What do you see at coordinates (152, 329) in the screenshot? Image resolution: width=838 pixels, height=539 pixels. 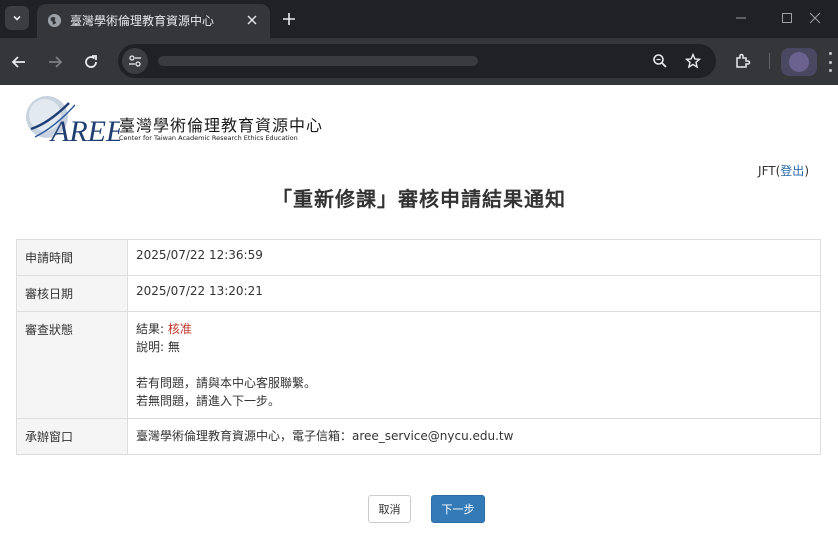 I see `result-prefix: 結果:` at bounding box center [152, 329].